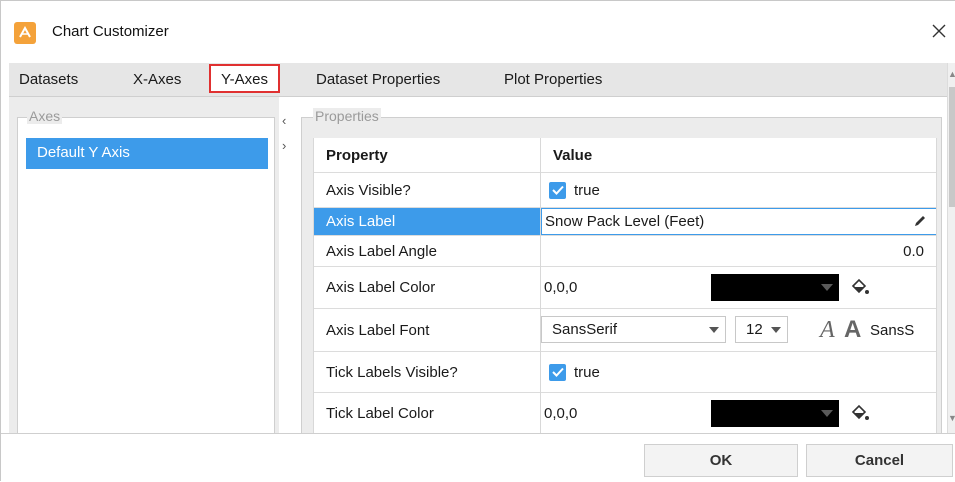  I want to click on collapse-left-icon: ‹, so click(284, 120).